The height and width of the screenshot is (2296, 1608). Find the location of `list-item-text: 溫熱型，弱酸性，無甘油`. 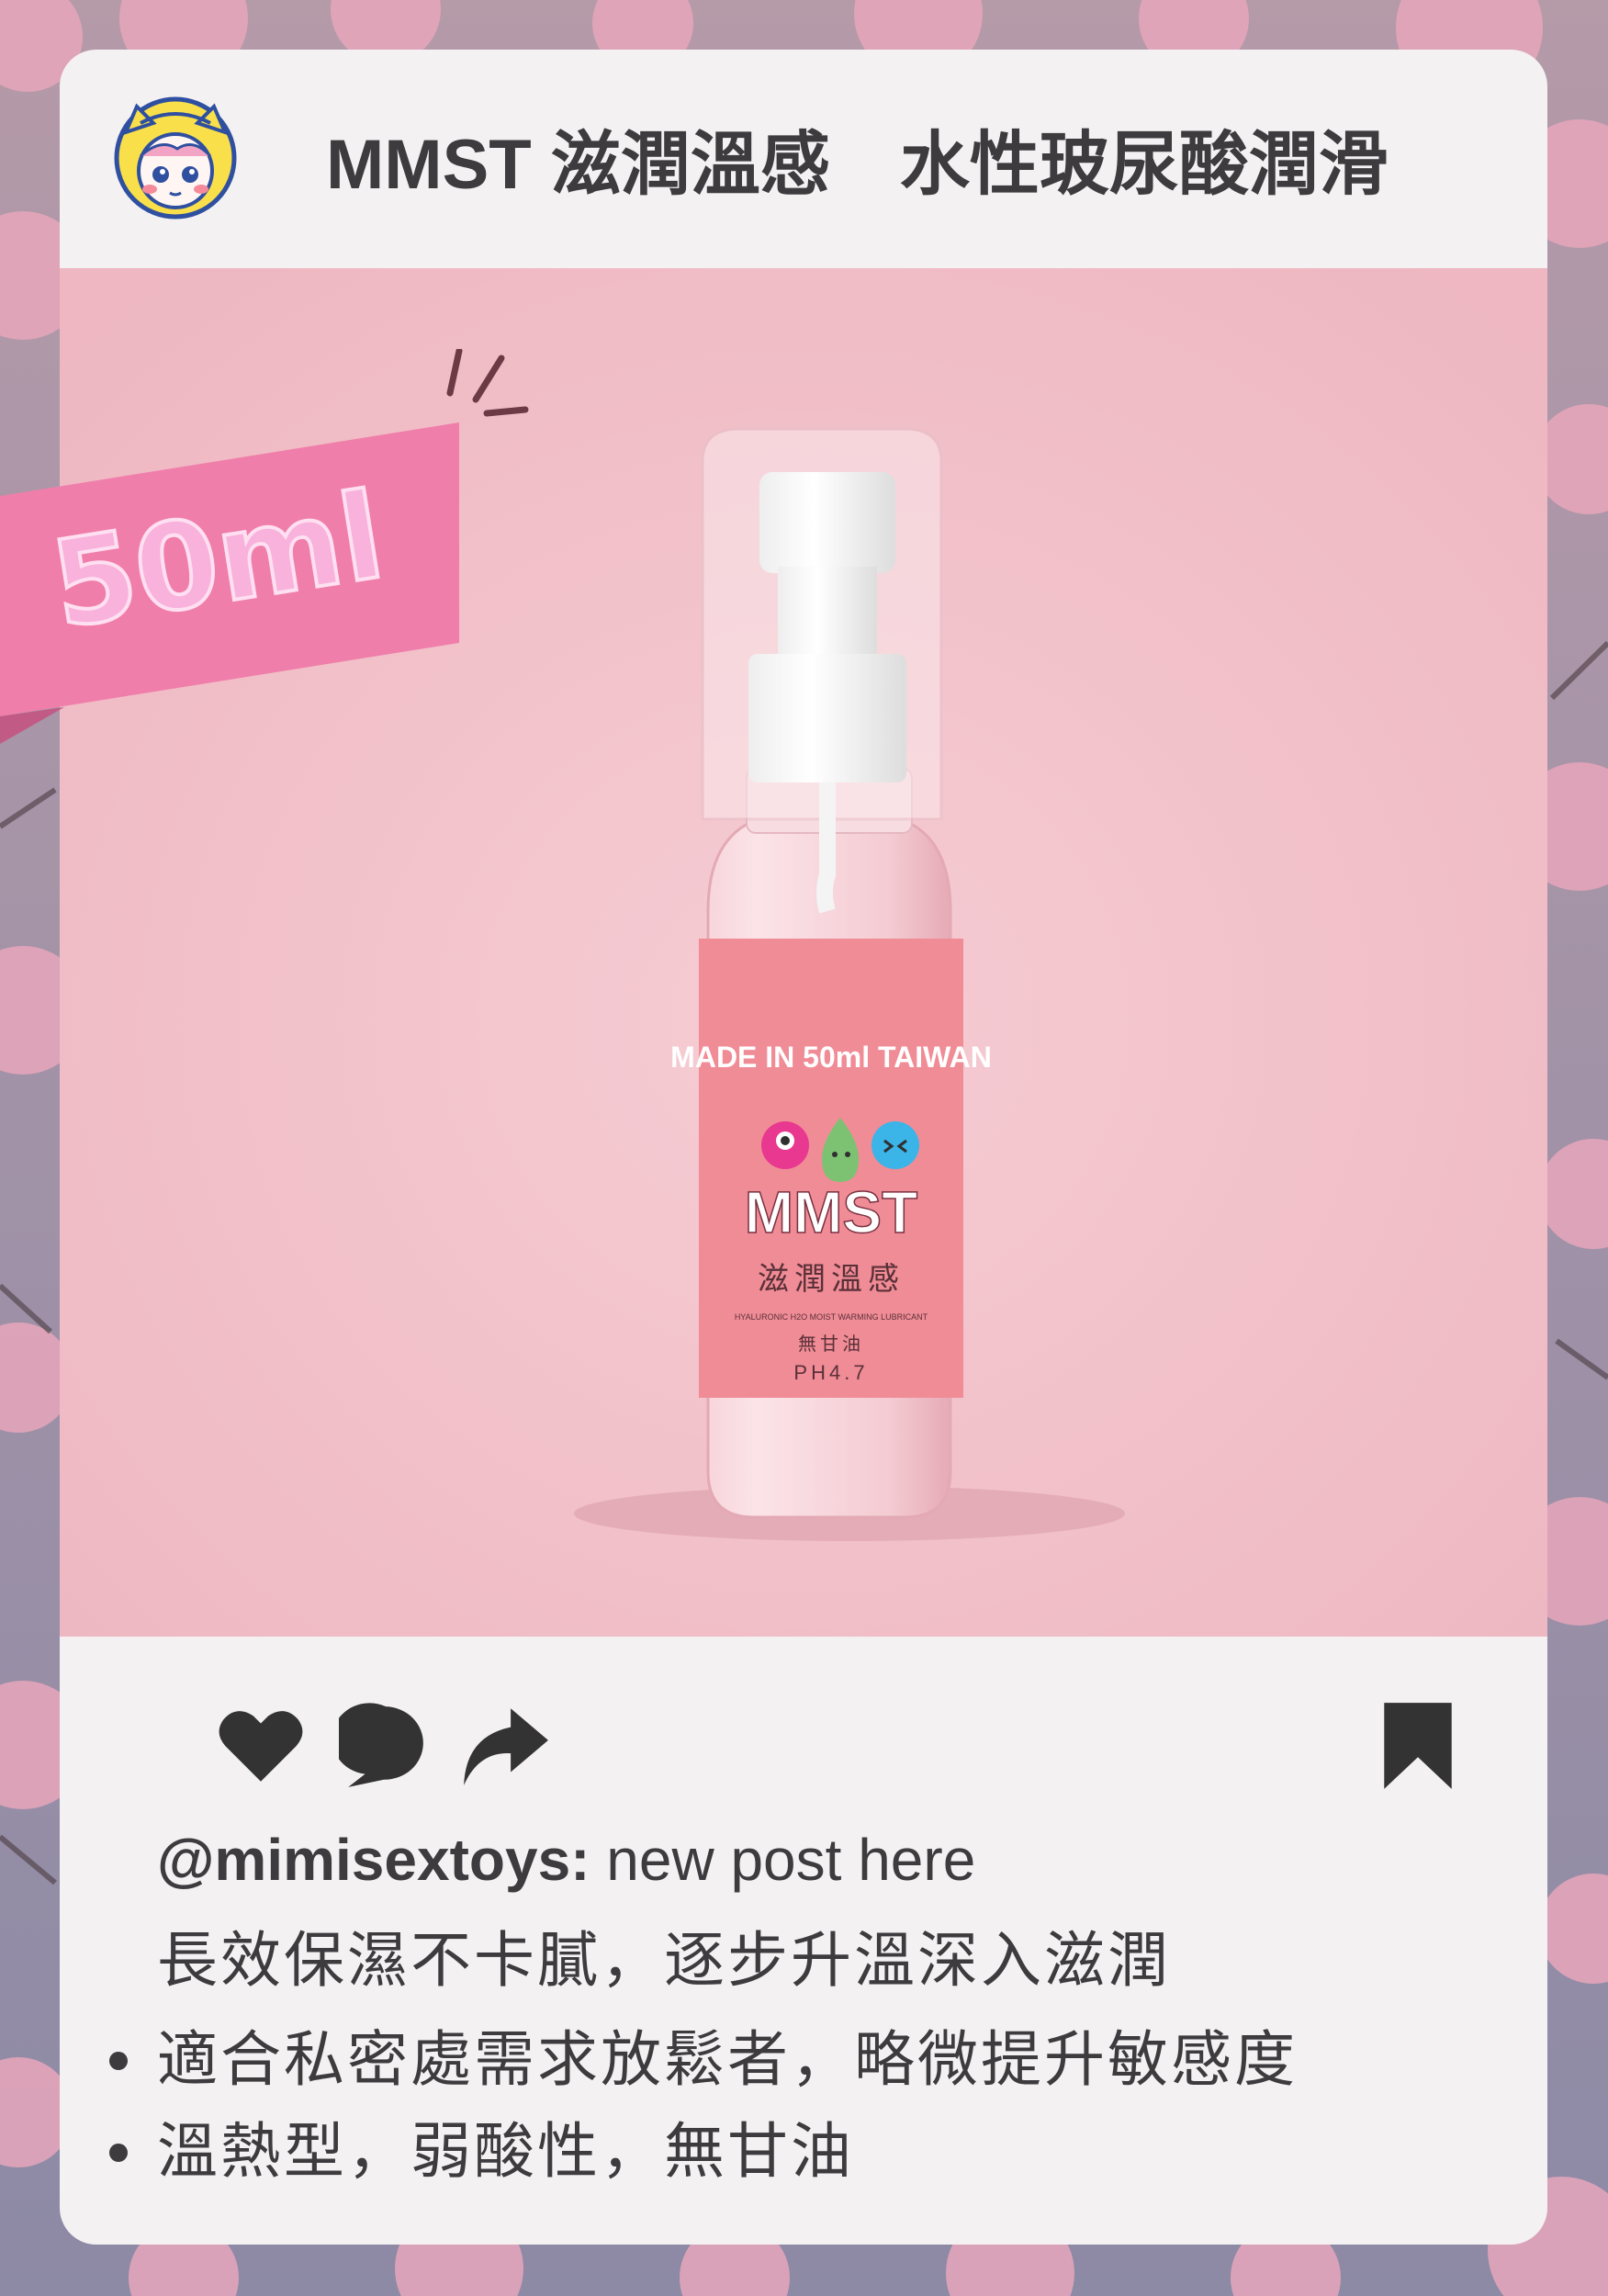

list-item-text: 溫熱型，弱酸性，無甘油 is located at coordinates (505, 2151).